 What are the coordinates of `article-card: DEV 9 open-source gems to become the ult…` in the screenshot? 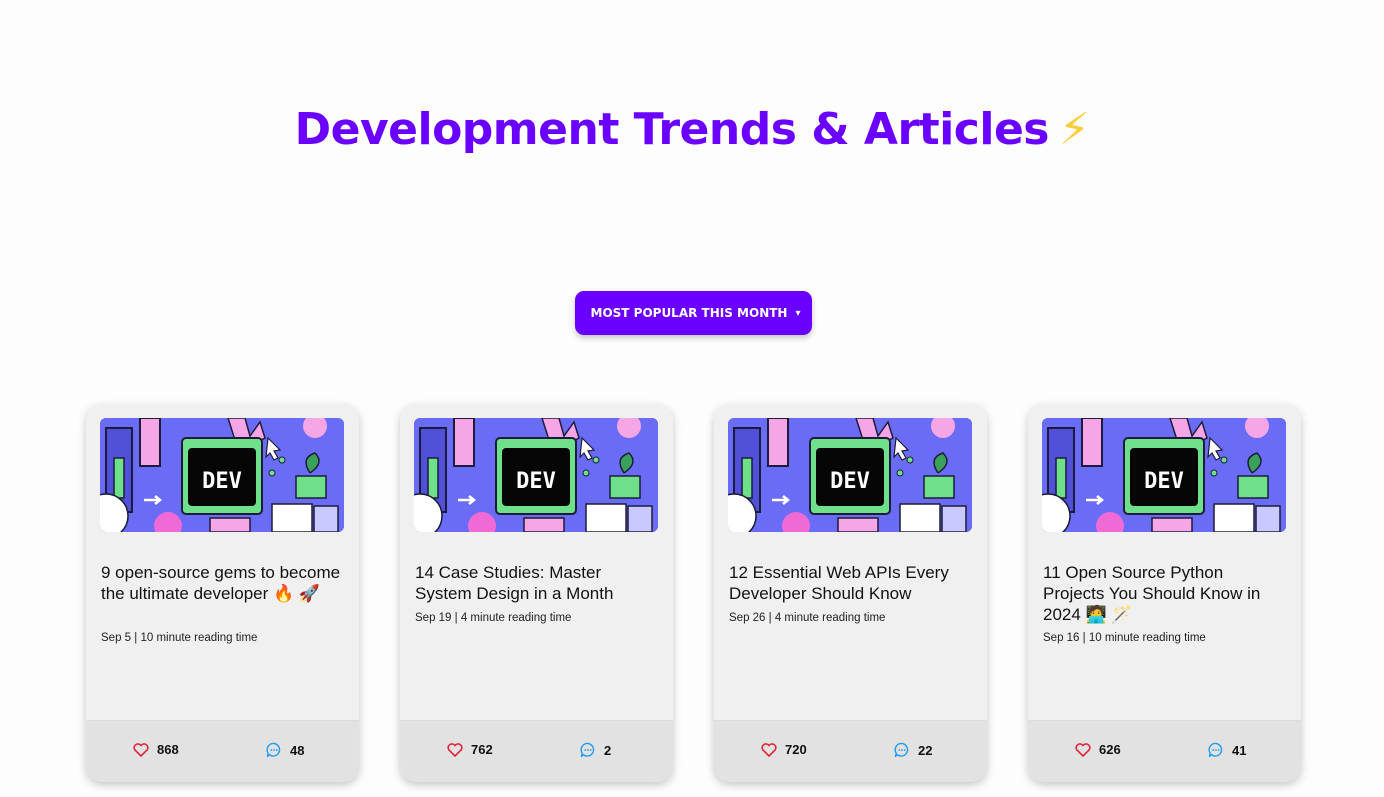 It's located at (222, 593).